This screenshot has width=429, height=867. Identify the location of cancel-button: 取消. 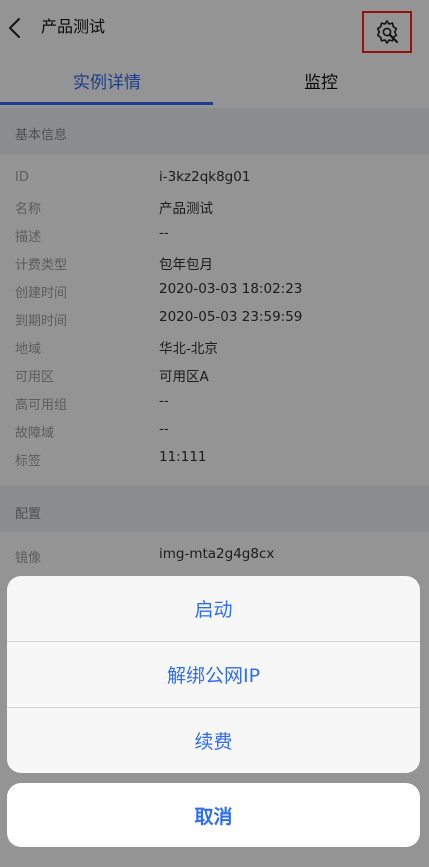
(213, 815).